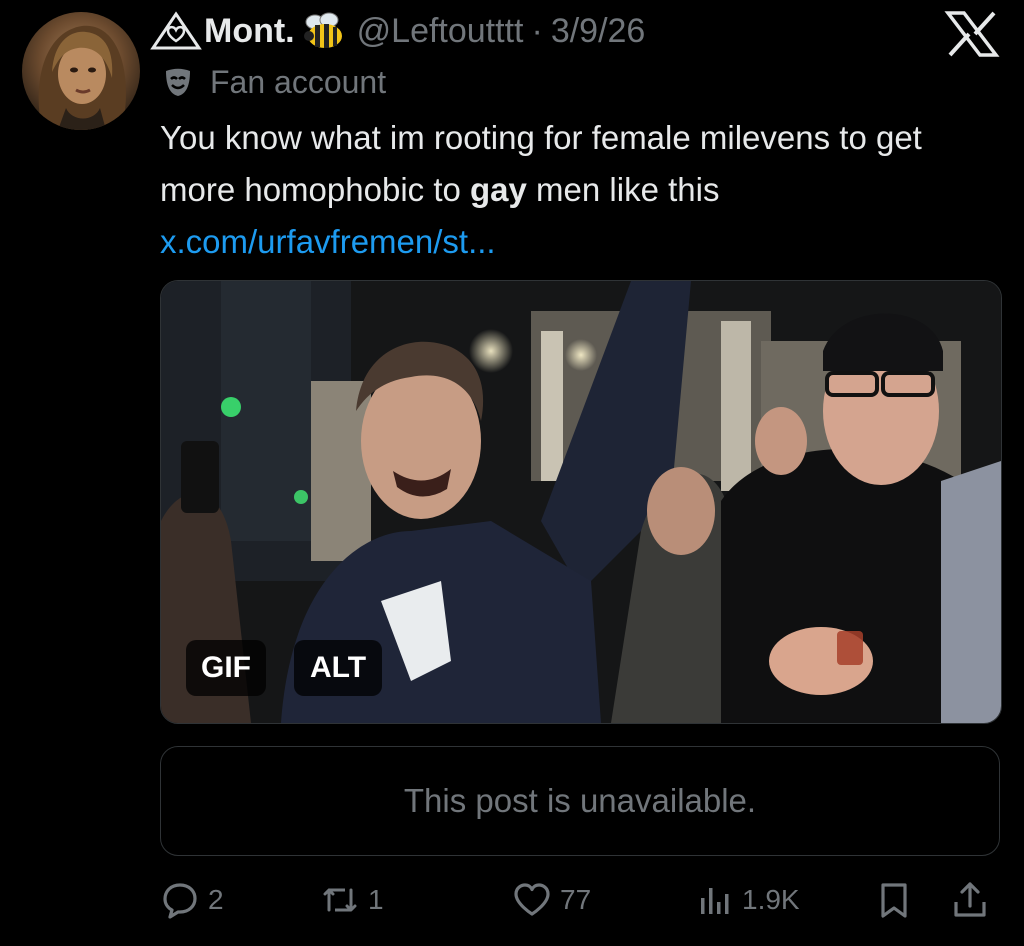 The image size is (1024, 946). What do you see at coordinates (180, 901) in the screenshot?
I see `reply-icon` at bounding box center [180, 901].